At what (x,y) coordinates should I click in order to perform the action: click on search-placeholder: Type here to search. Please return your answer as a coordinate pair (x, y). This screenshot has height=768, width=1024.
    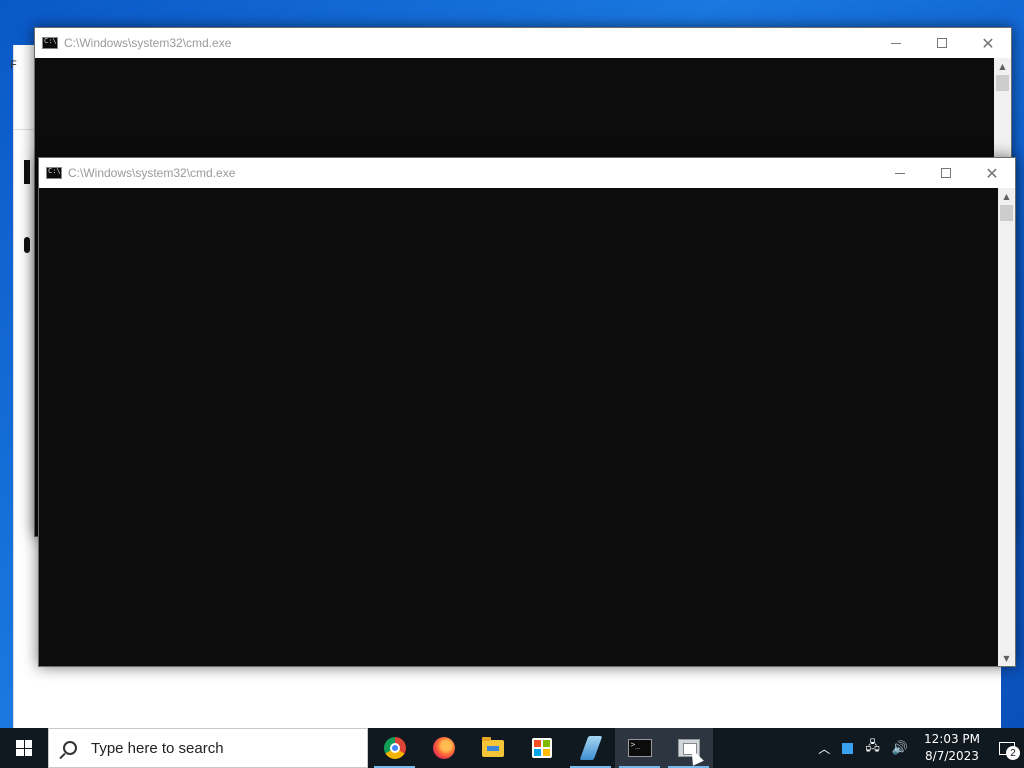
    Looking at the image, I should click on (157, 748).